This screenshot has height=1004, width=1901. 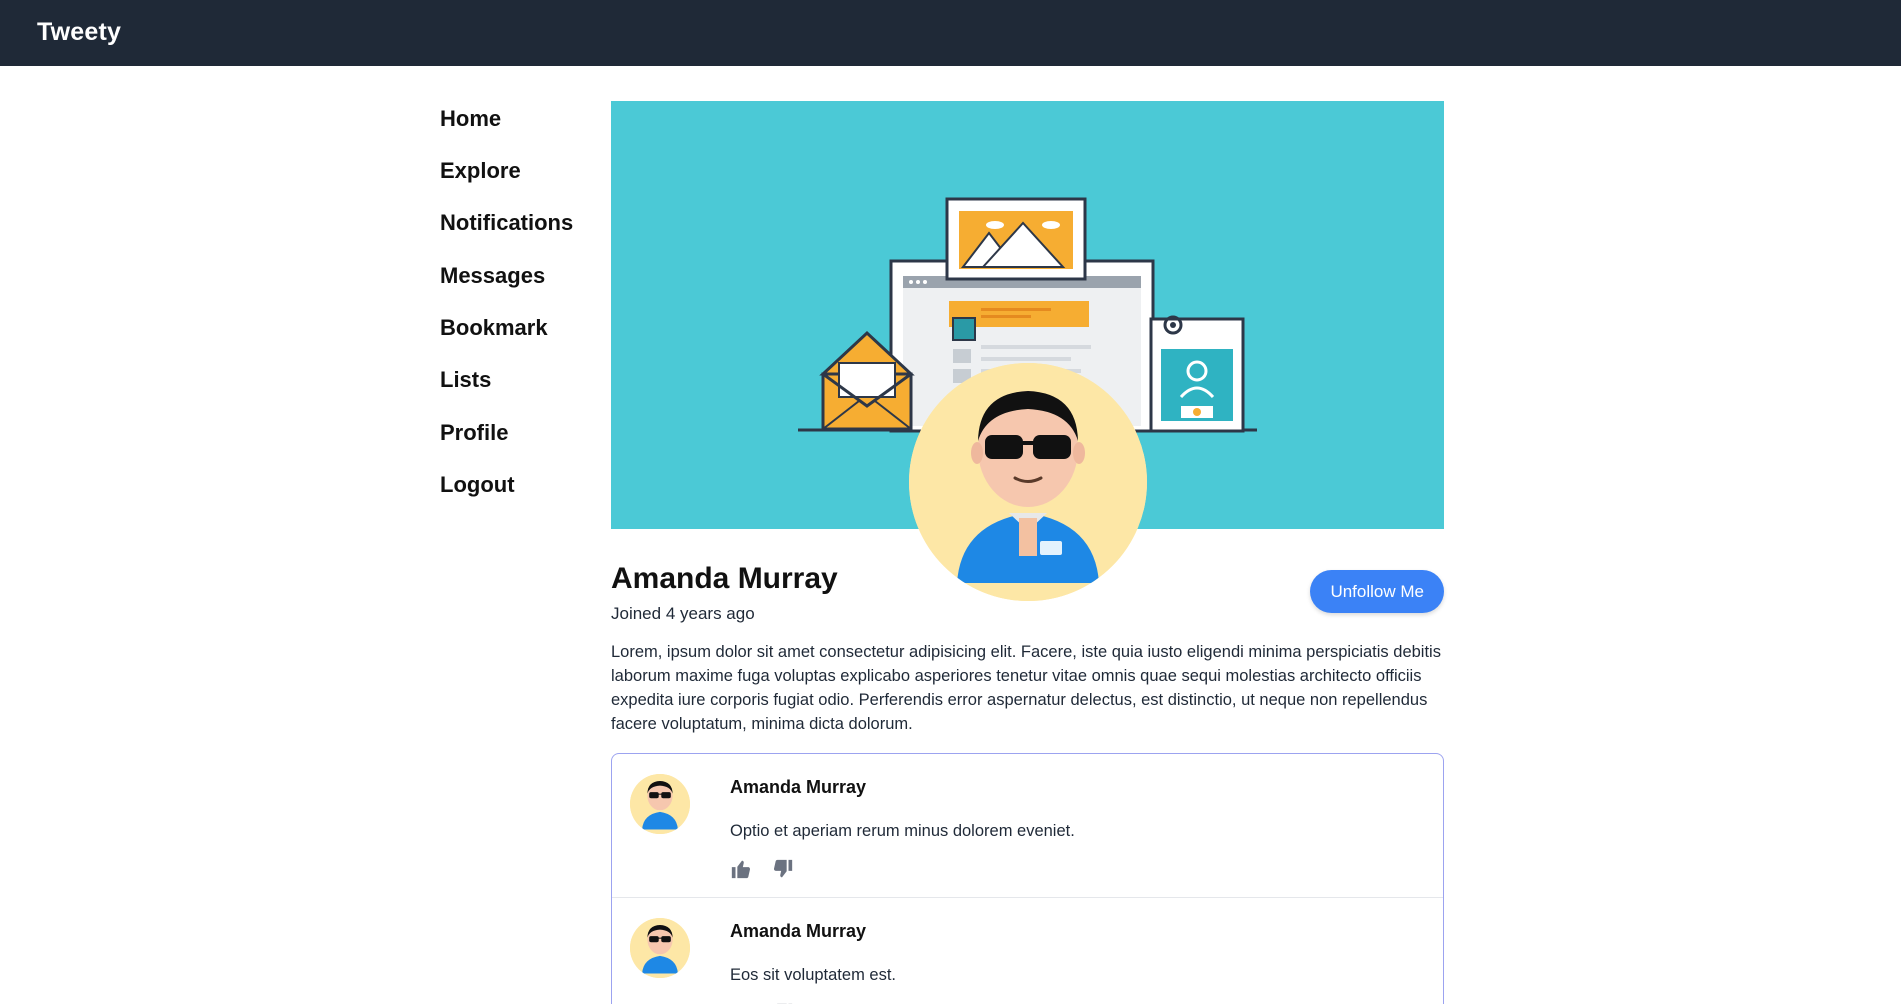 What do you see at coordinates (506, 223) in the screenshot?
I see `sidebar-item-notifications: Notifications` at bounding box center [506, 223].